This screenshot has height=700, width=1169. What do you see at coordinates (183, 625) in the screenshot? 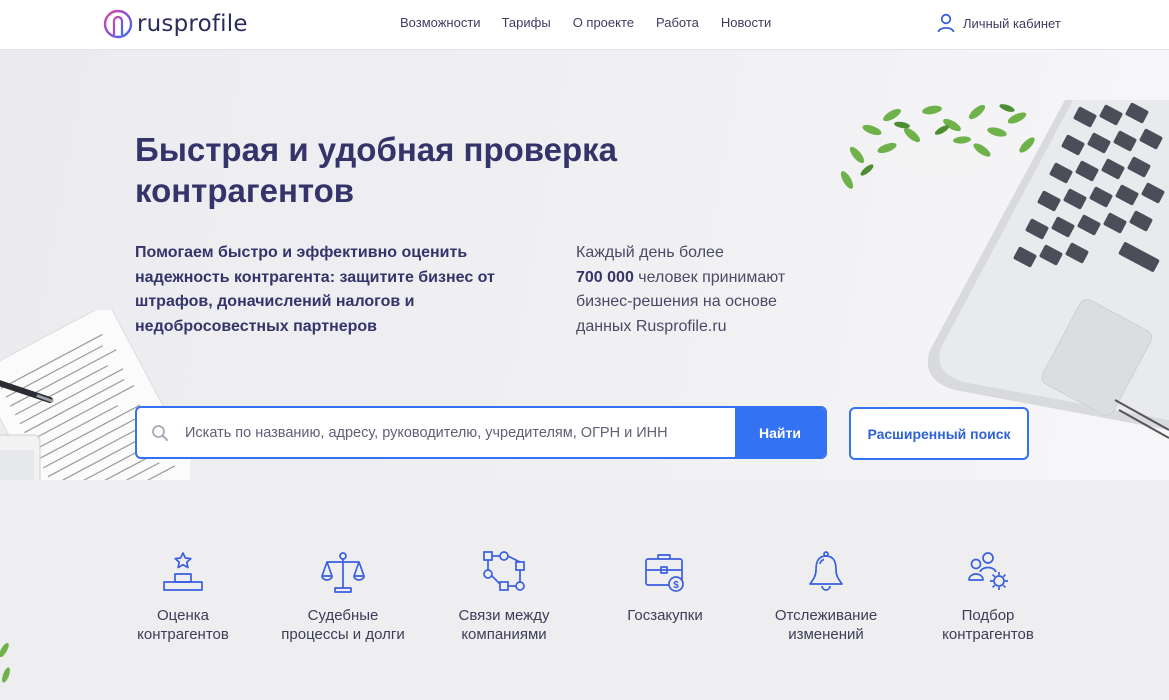
I see `feature-label: Оценка контрагентов` at bounding box center [183, 625].